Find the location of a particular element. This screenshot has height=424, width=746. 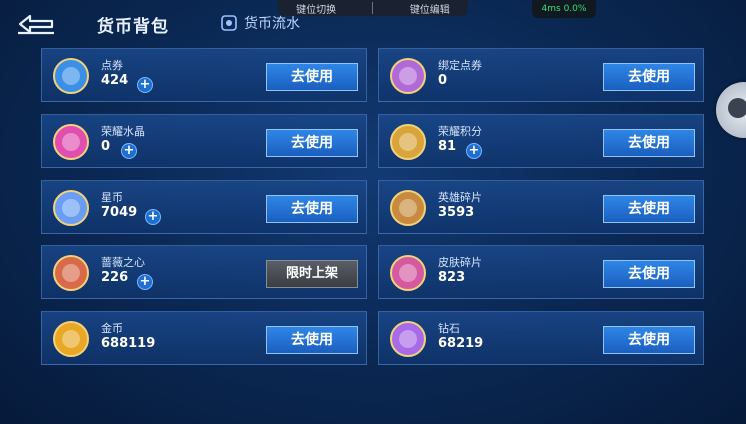

currency-name: 蔷薇之心 is located at coordinates (123, 262).